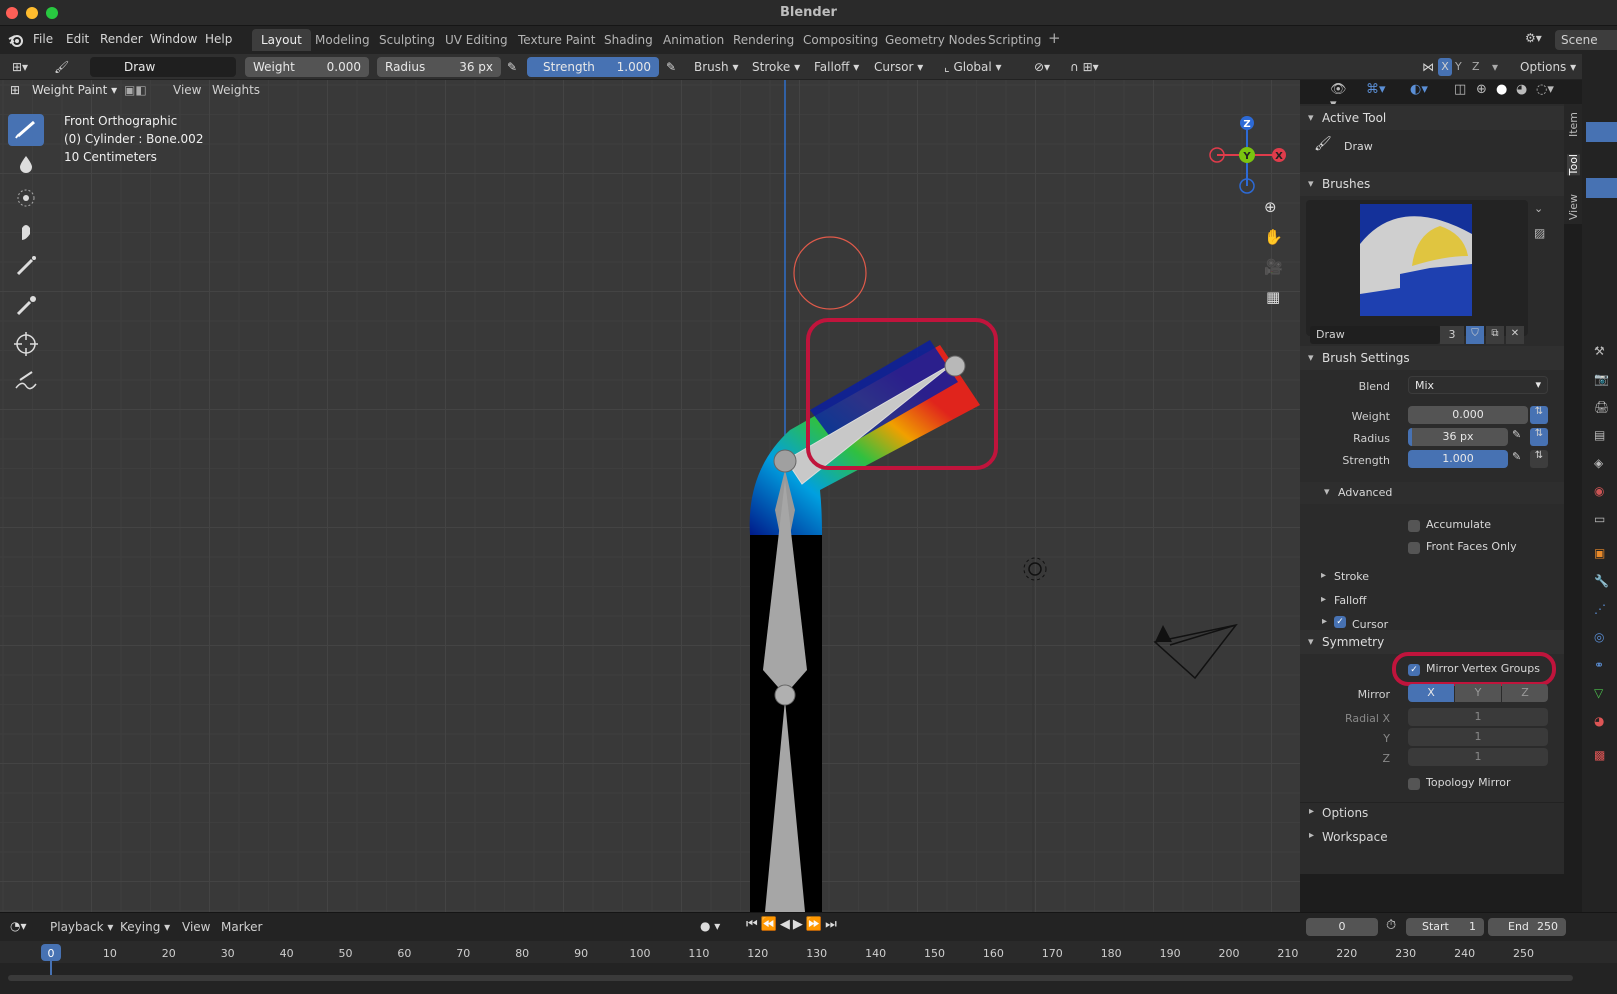 The height and width of the screenshot is (994, 1617). Describe the element at coordinates (1516, 456) in the screenshot. I see `strength-pressure-setting-icon: ✎` at that location.